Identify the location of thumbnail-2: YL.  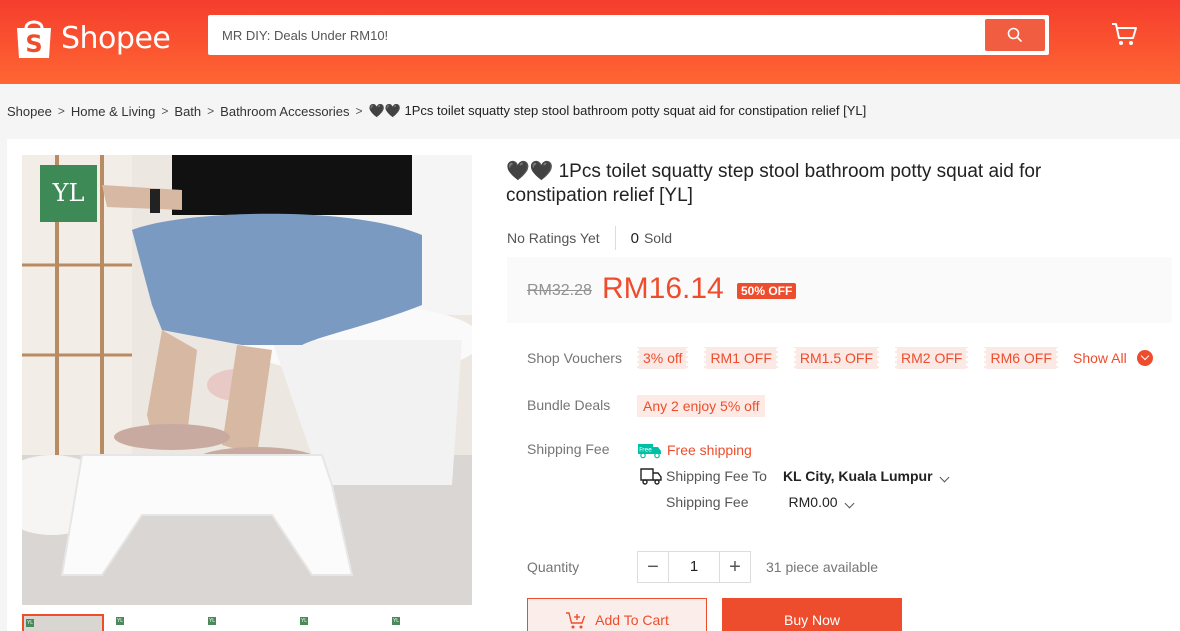
(155, 622).